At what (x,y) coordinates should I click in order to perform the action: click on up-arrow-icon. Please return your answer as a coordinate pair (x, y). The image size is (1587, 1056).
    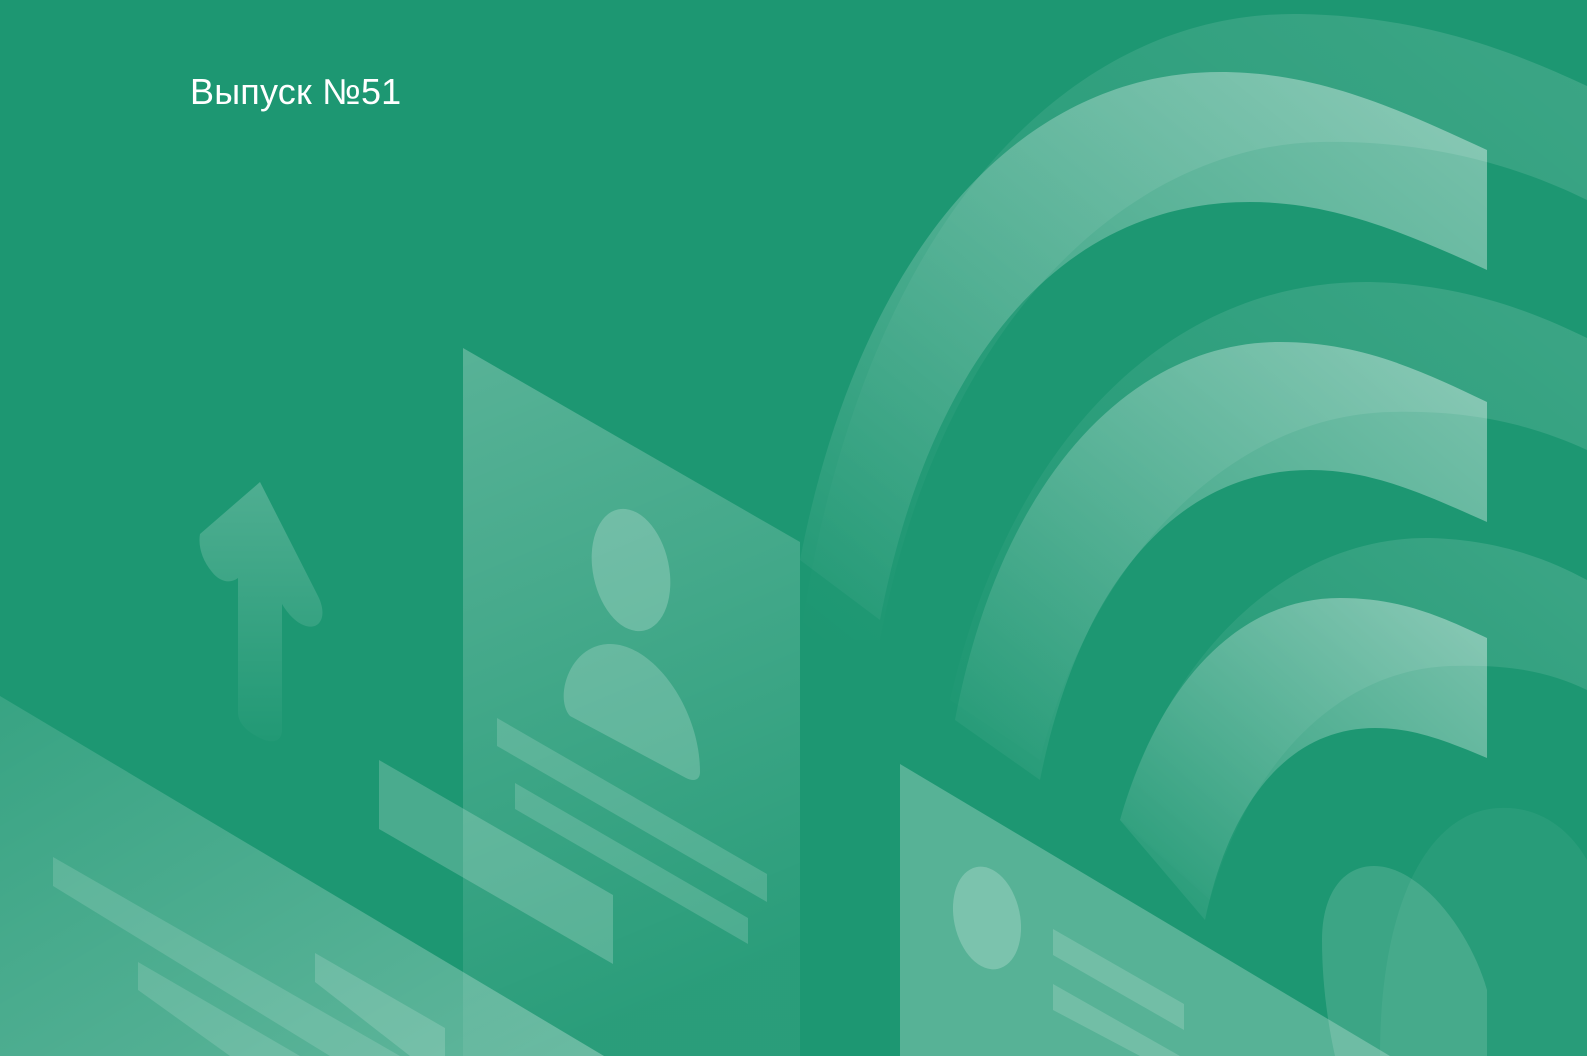
    Looking at the image, I should click on (261, 612).